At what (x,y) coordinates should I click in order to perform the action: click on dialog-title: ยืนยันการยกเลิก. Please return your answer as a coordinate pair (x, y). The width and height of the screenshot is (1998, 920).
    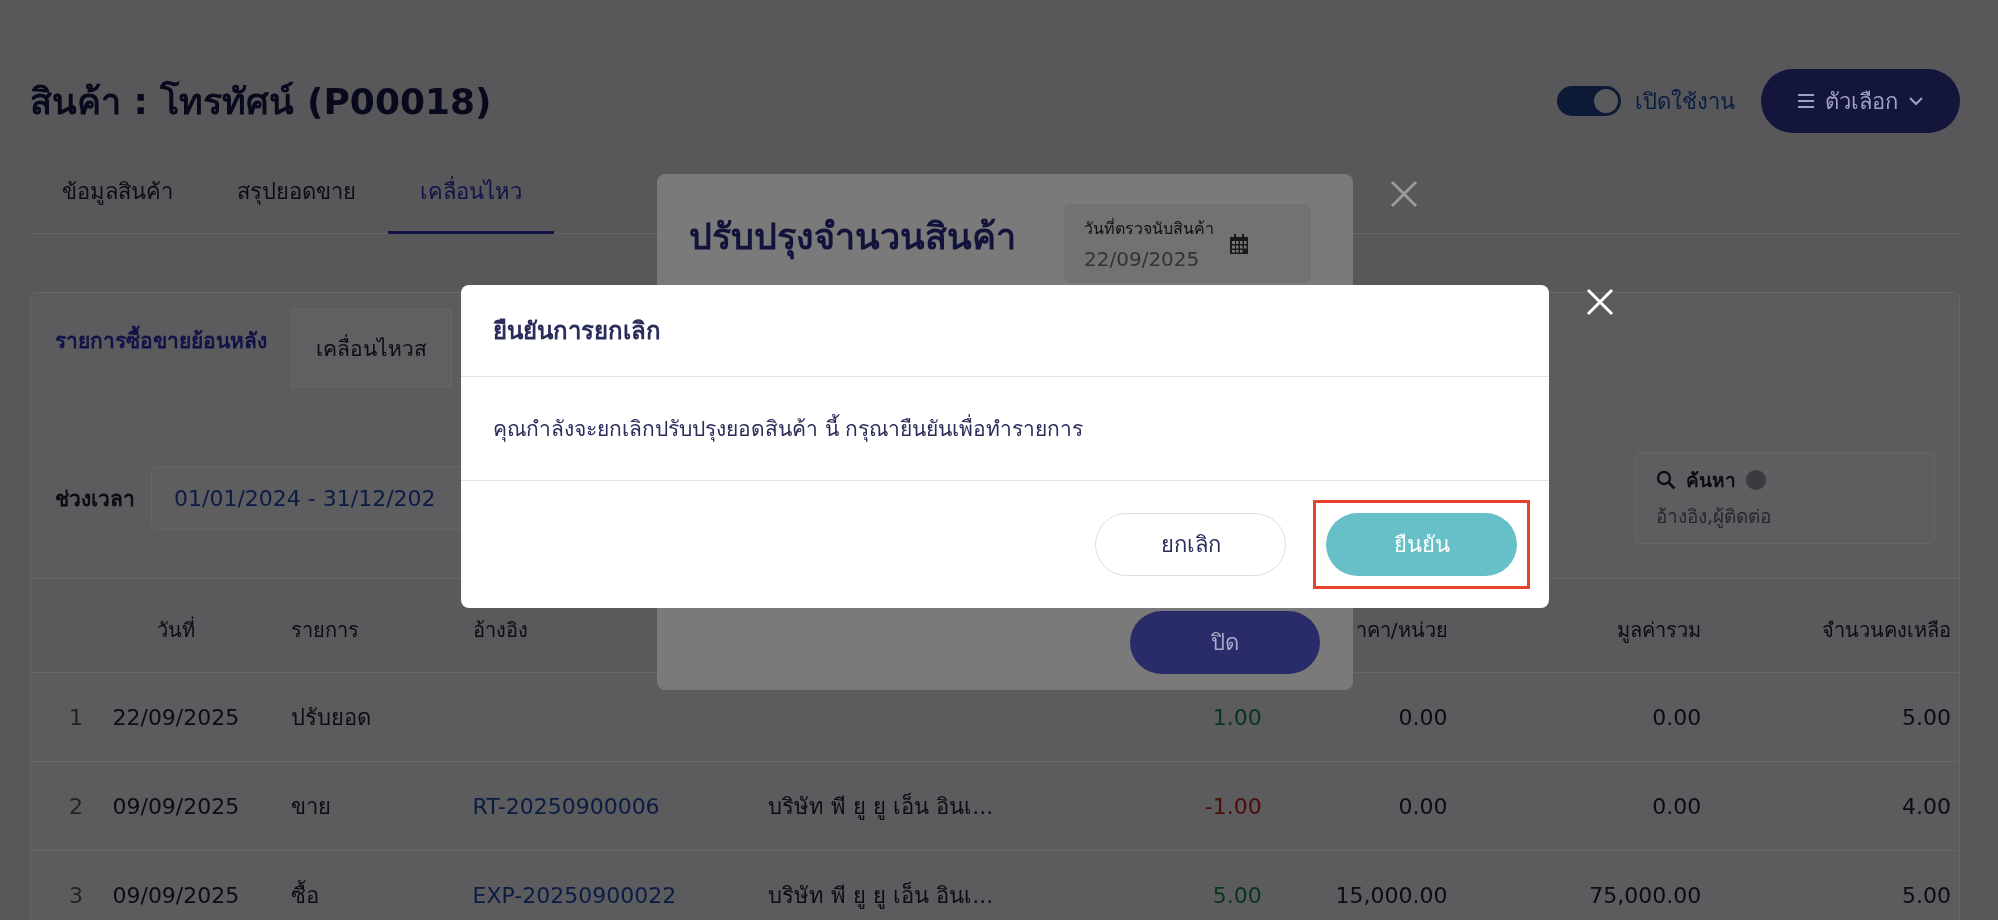
    Looking at the image, I should click on (577, 331).